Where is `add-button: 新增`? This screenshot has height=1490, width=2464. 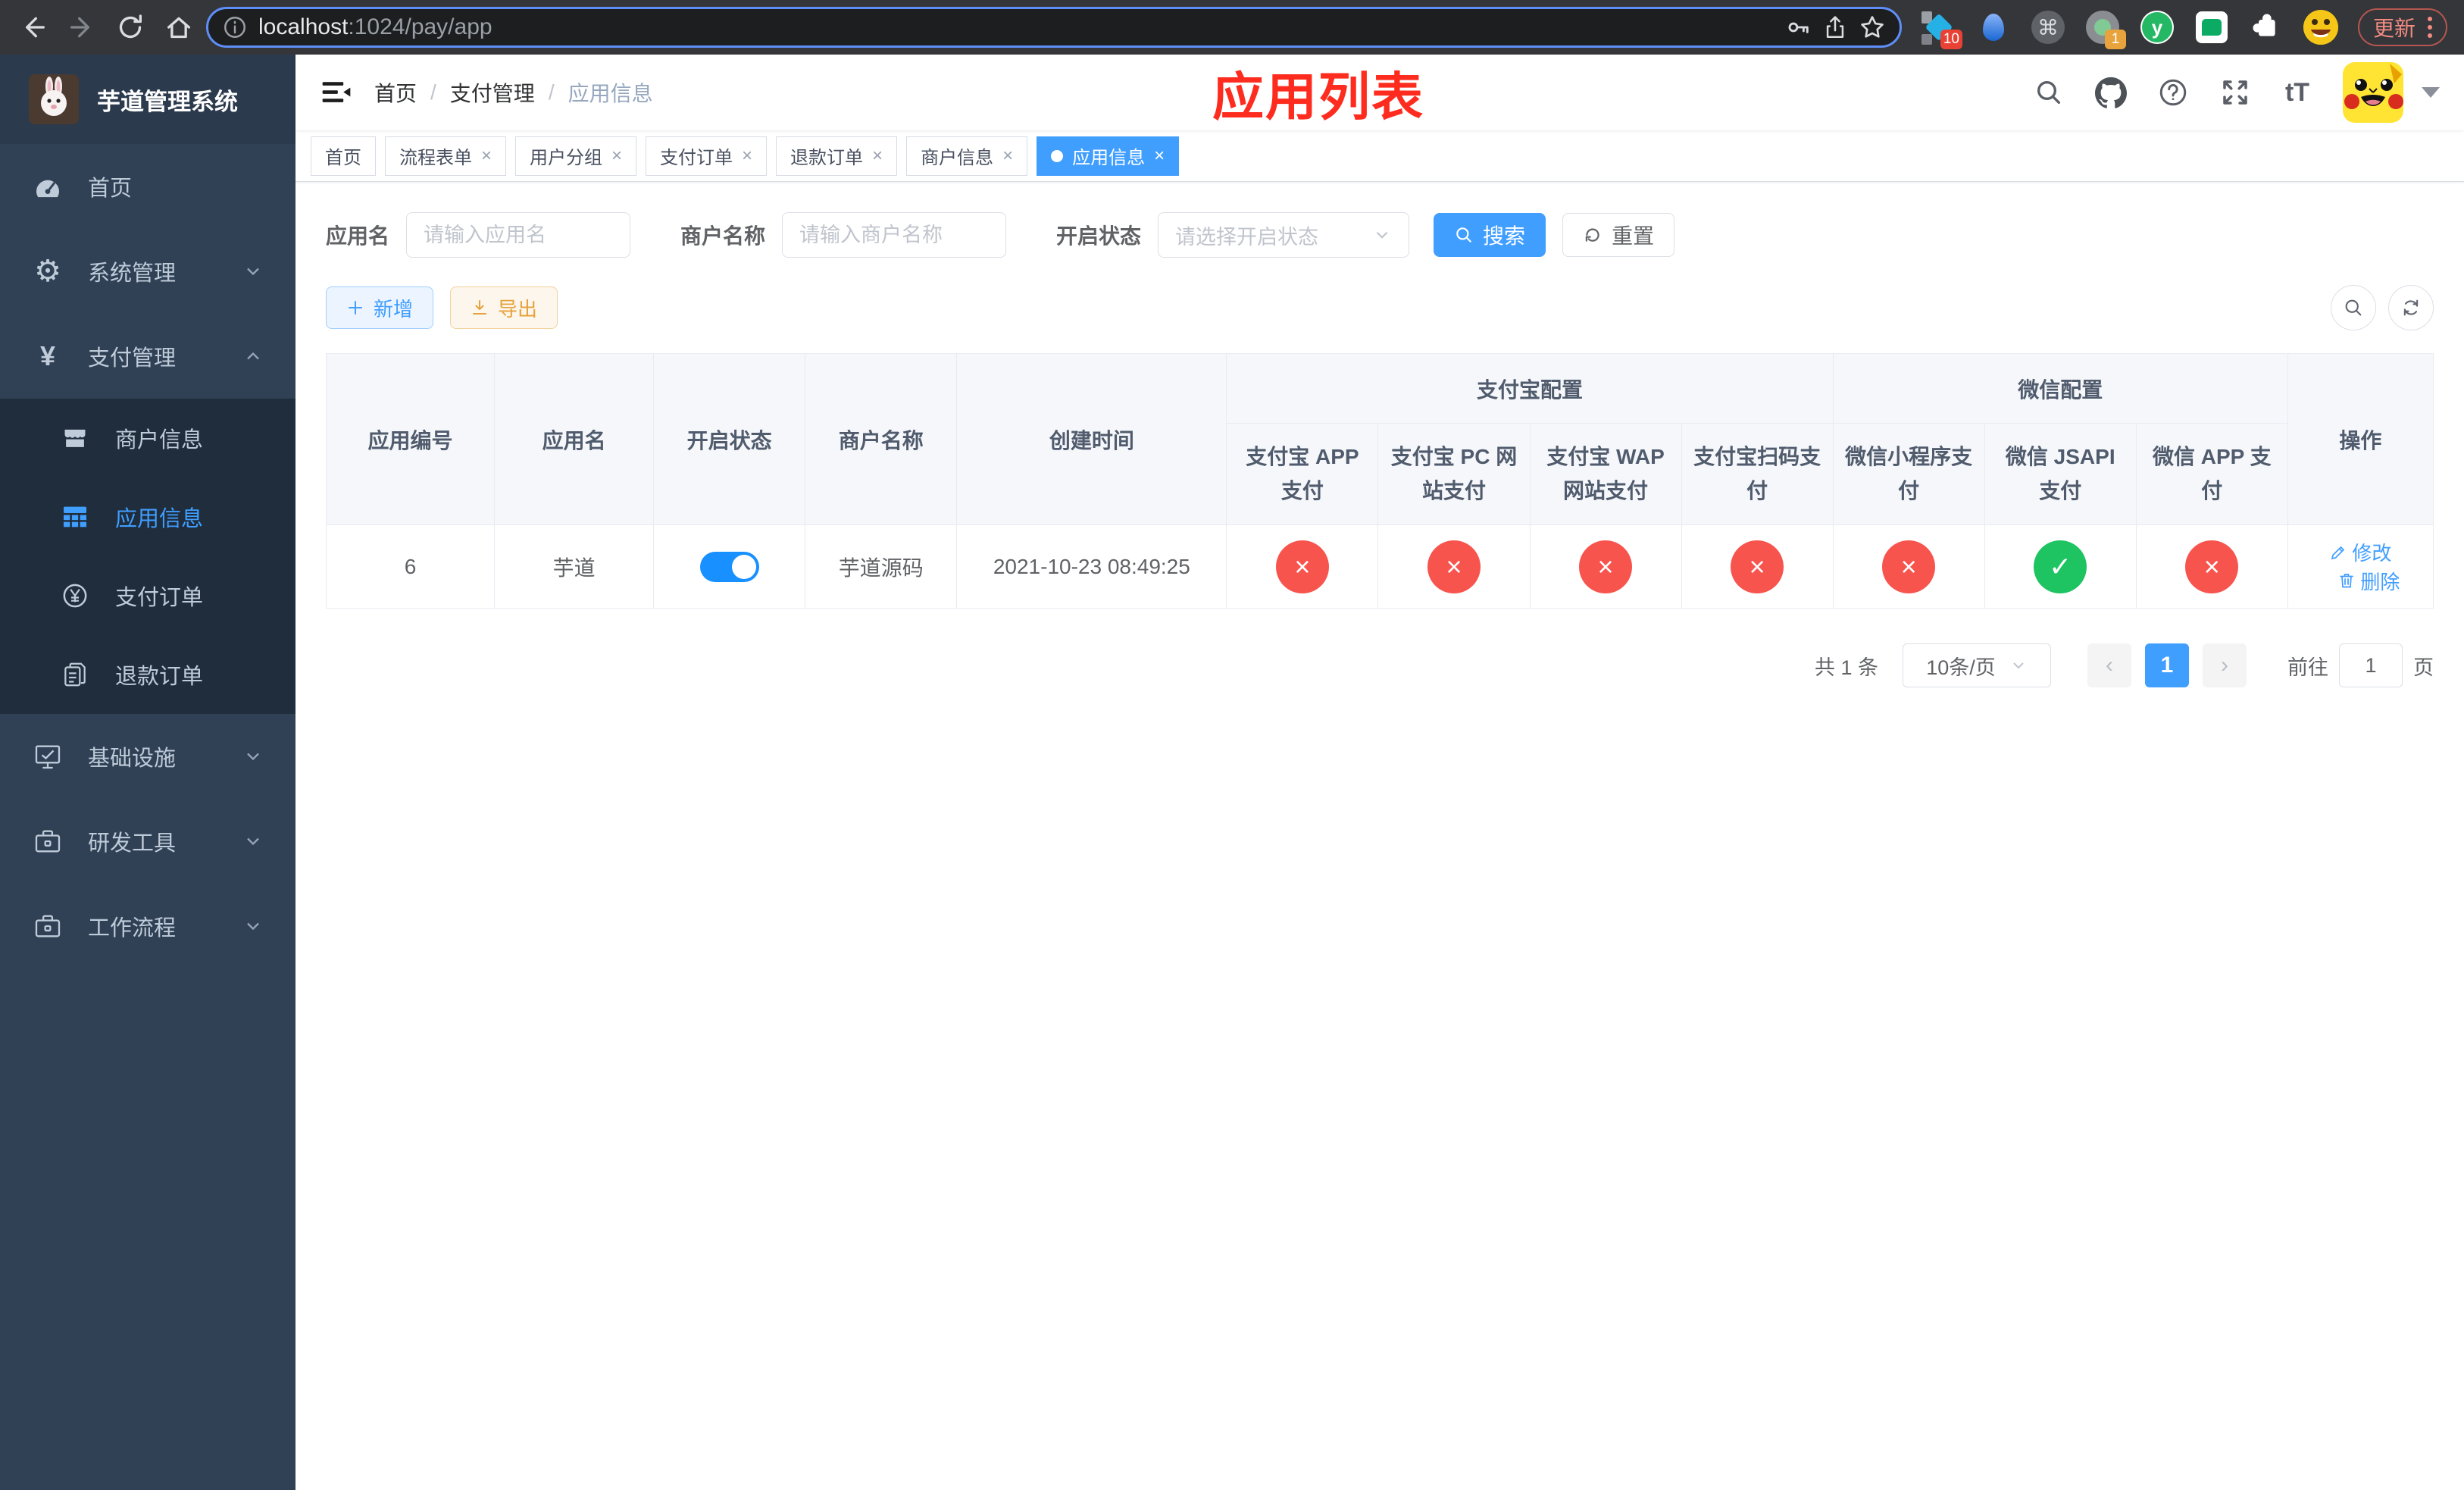 add-button: 新增 is located at coordinates (380, 307).